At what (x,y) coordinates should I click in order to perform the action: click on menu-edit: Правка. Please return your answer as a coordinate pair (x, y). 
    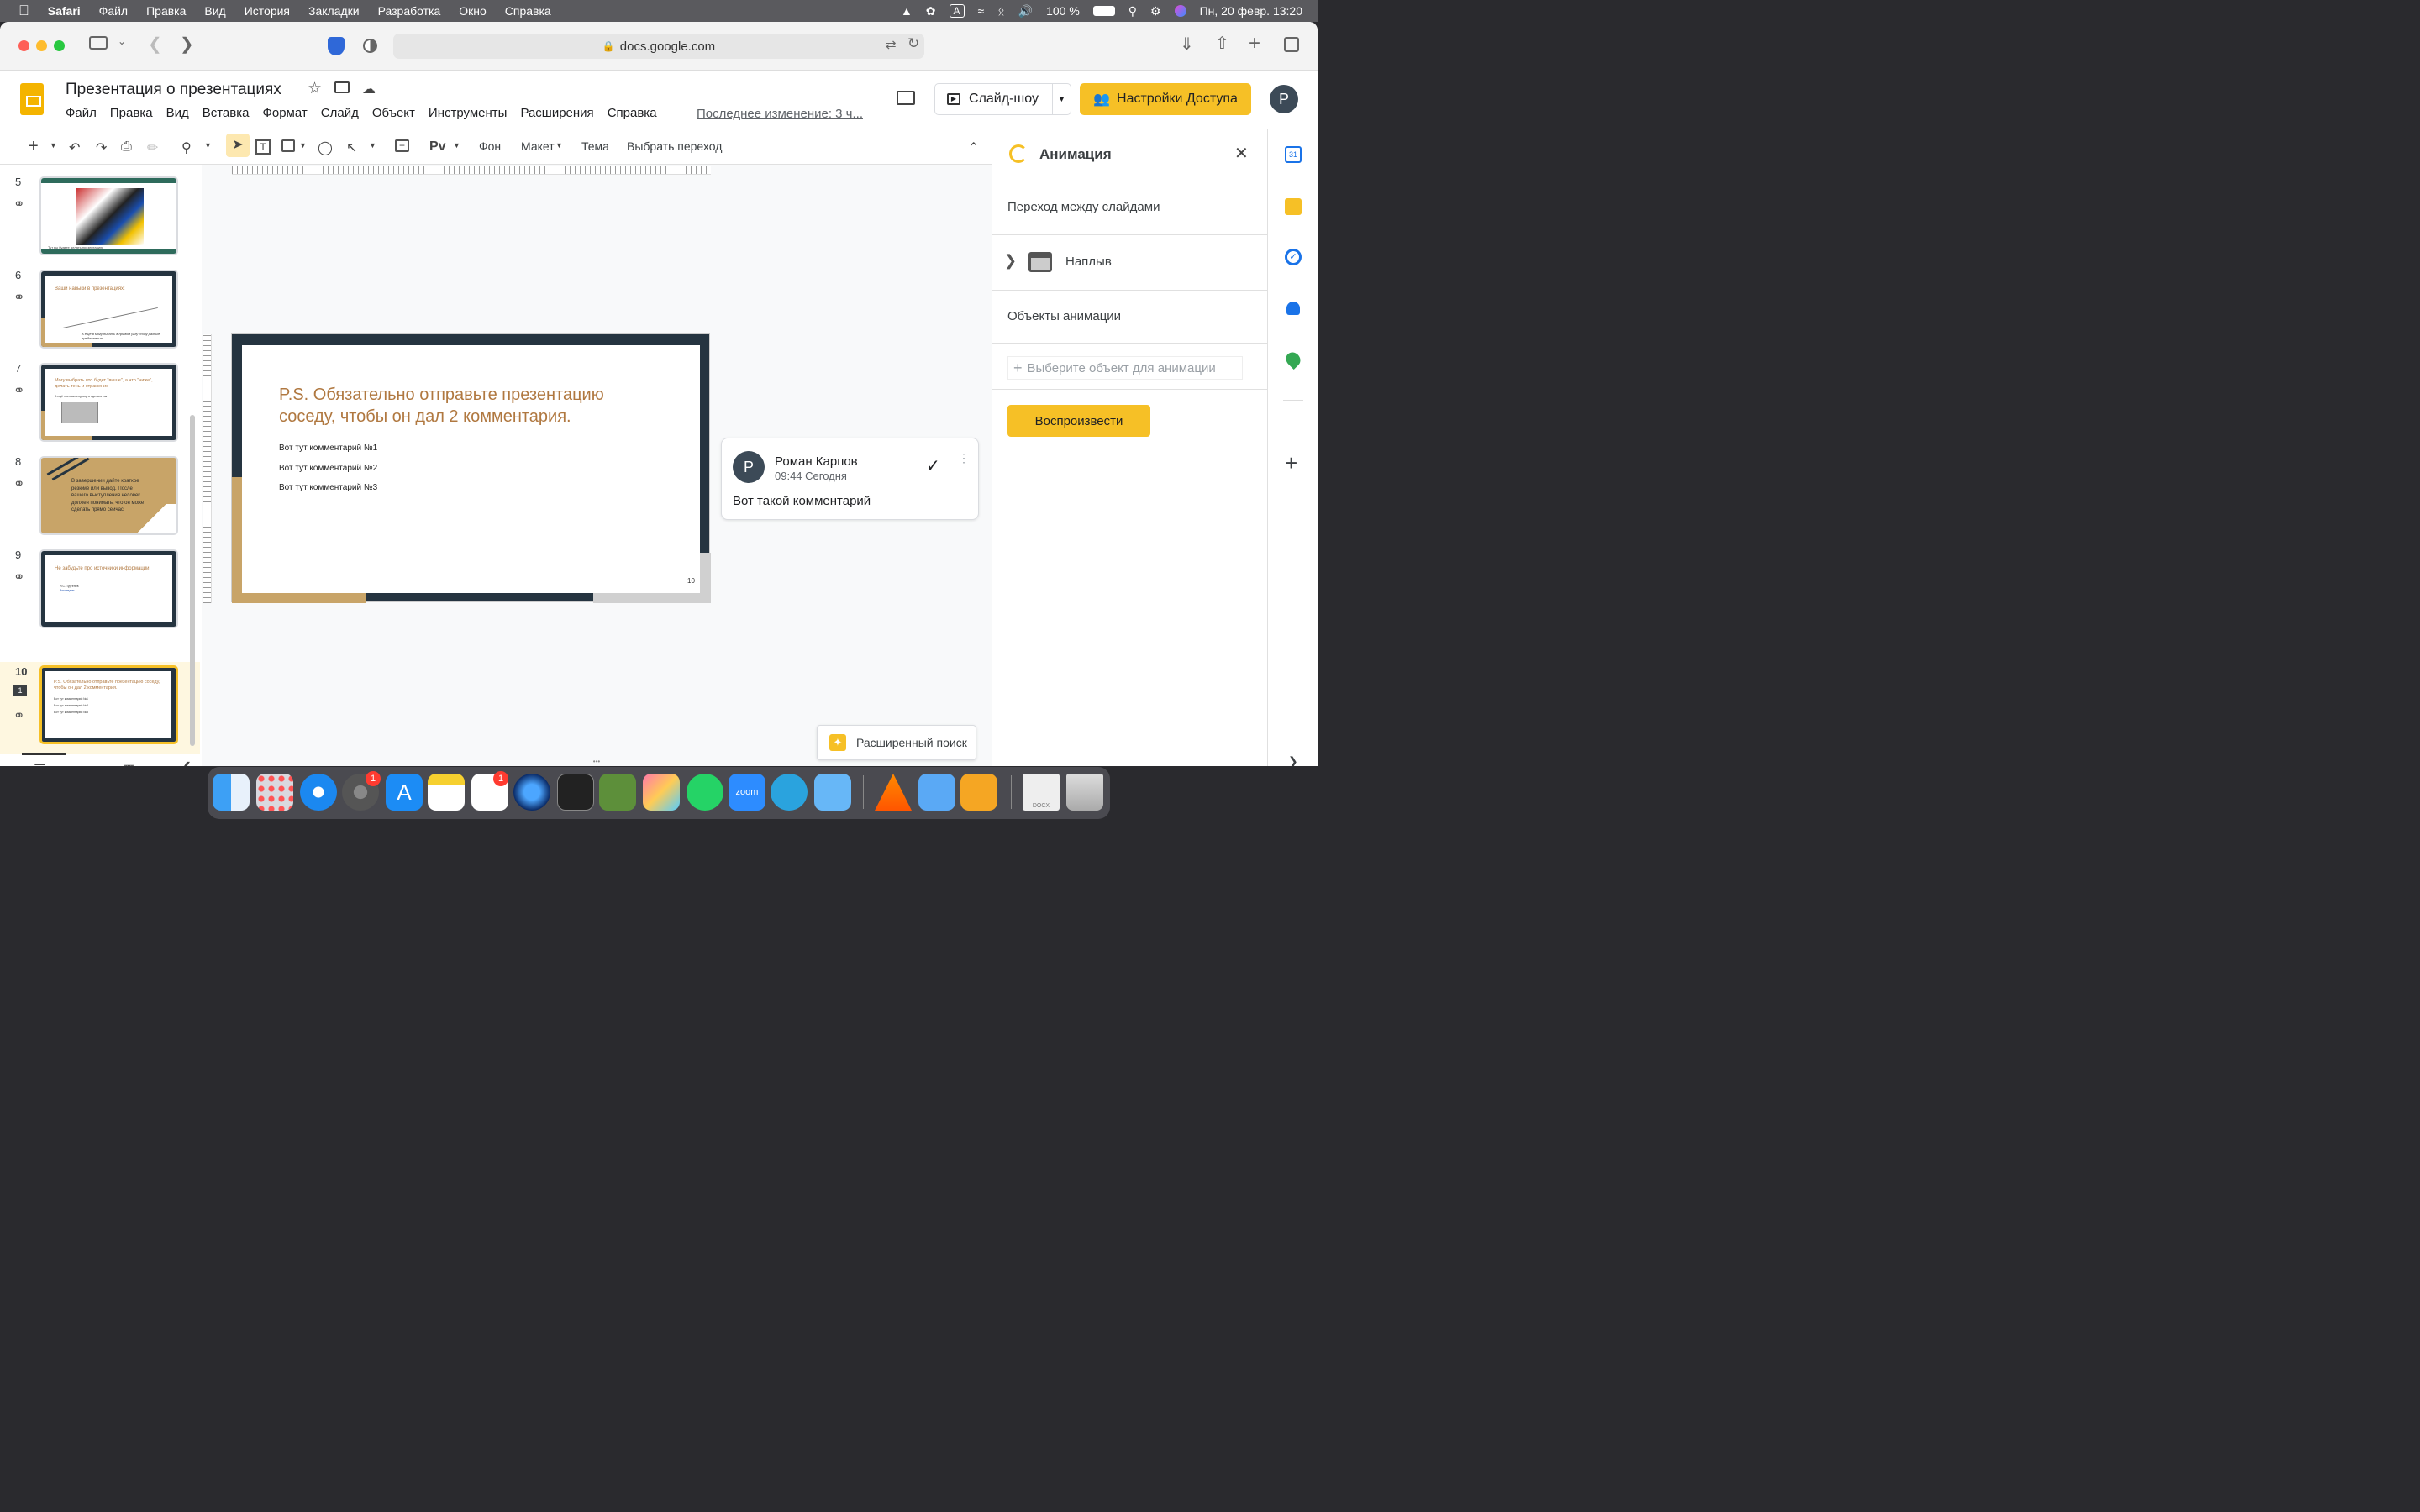
    Looking at the image, I should click on (131, 113).